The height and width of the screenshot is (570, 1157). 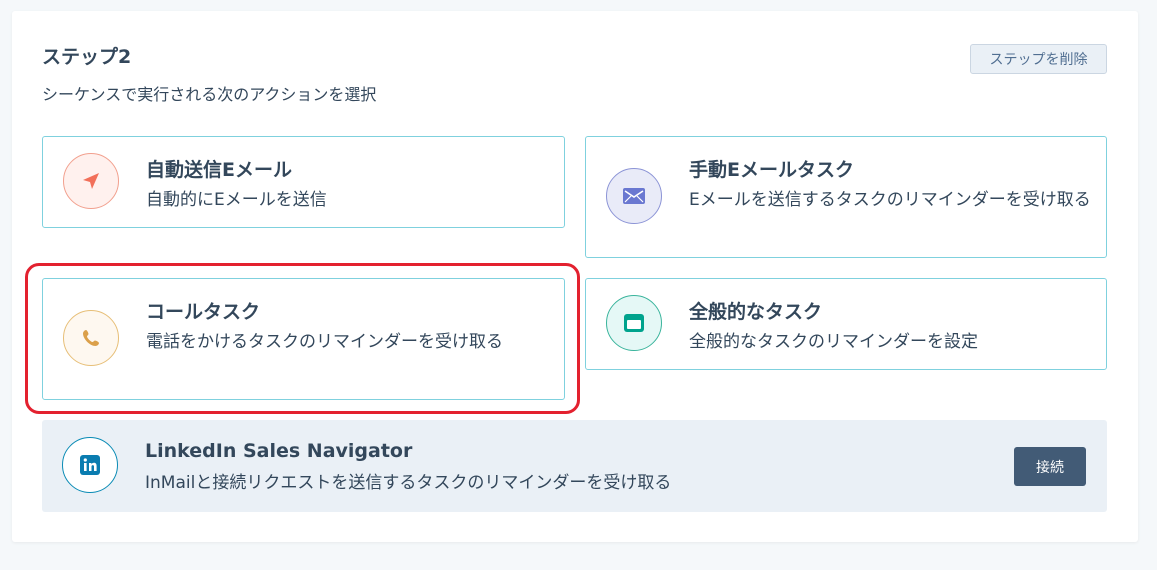 I want to click on auto-email-title: 自動送信Eメール, so click(x=219, y=170).